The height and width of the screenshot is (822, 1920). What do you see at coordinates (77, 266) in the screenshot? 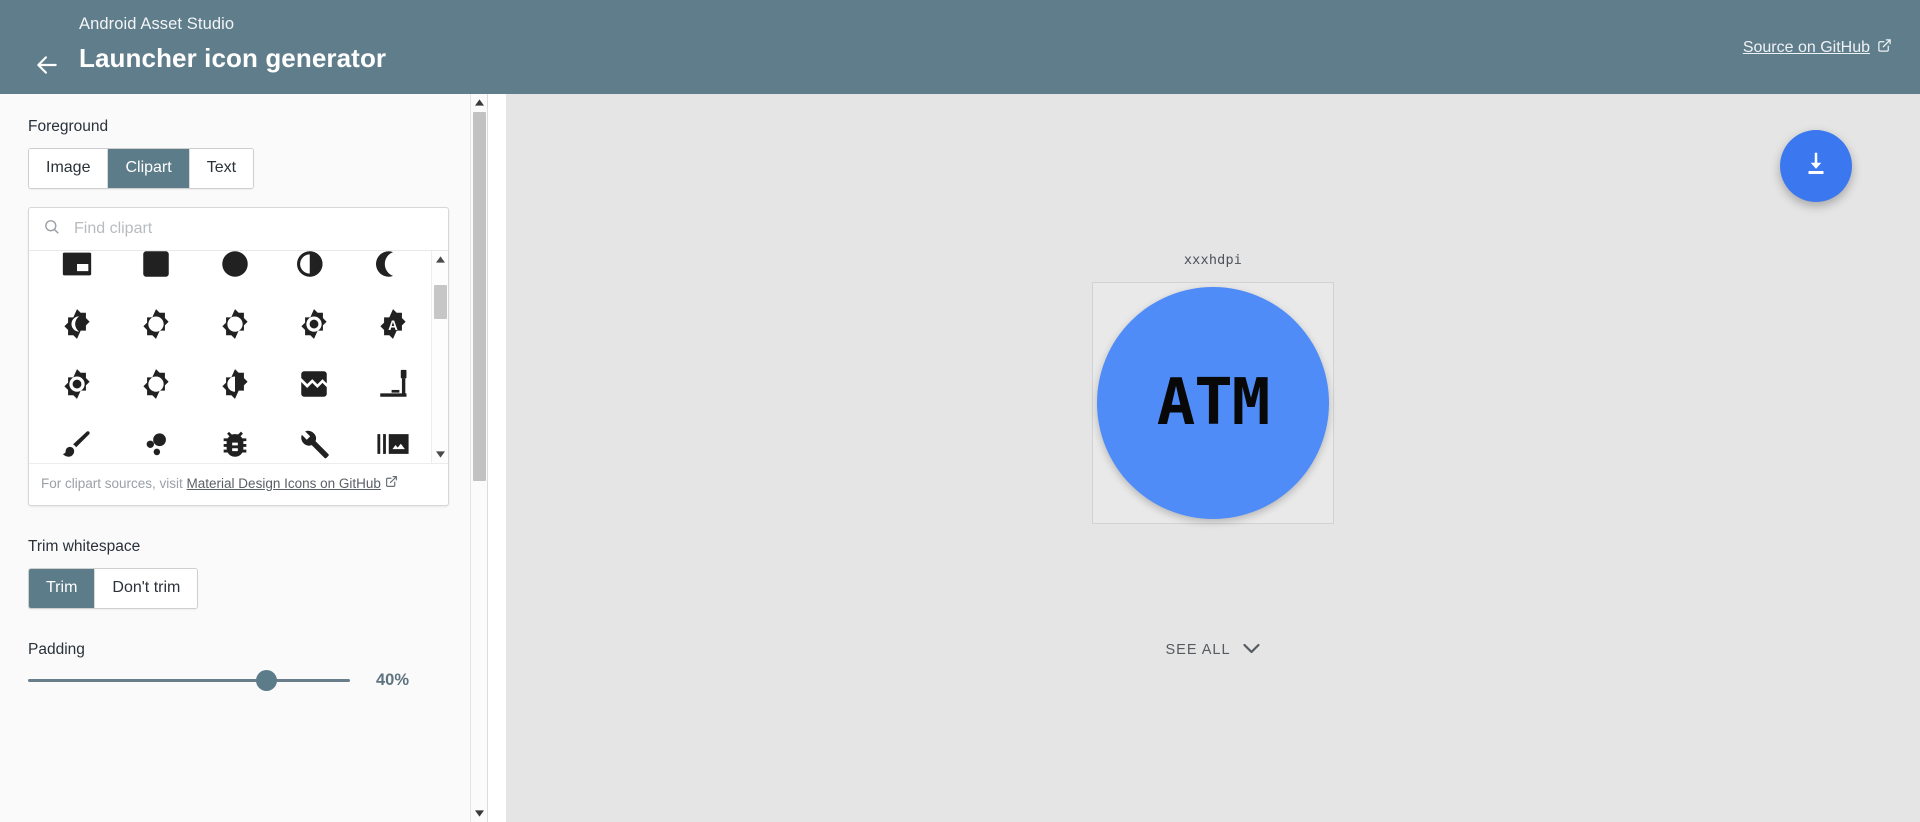
I see `branding-watermark-icon` at bounding box center [77, 266].